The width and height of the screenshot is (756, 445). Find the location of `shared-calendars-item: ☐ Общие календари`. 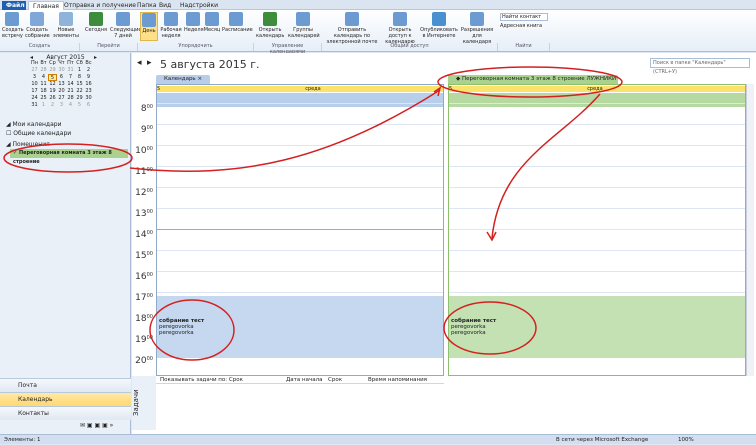

shared-calendars-item: ☐ Общие календари is located at coordinates (38, 134).